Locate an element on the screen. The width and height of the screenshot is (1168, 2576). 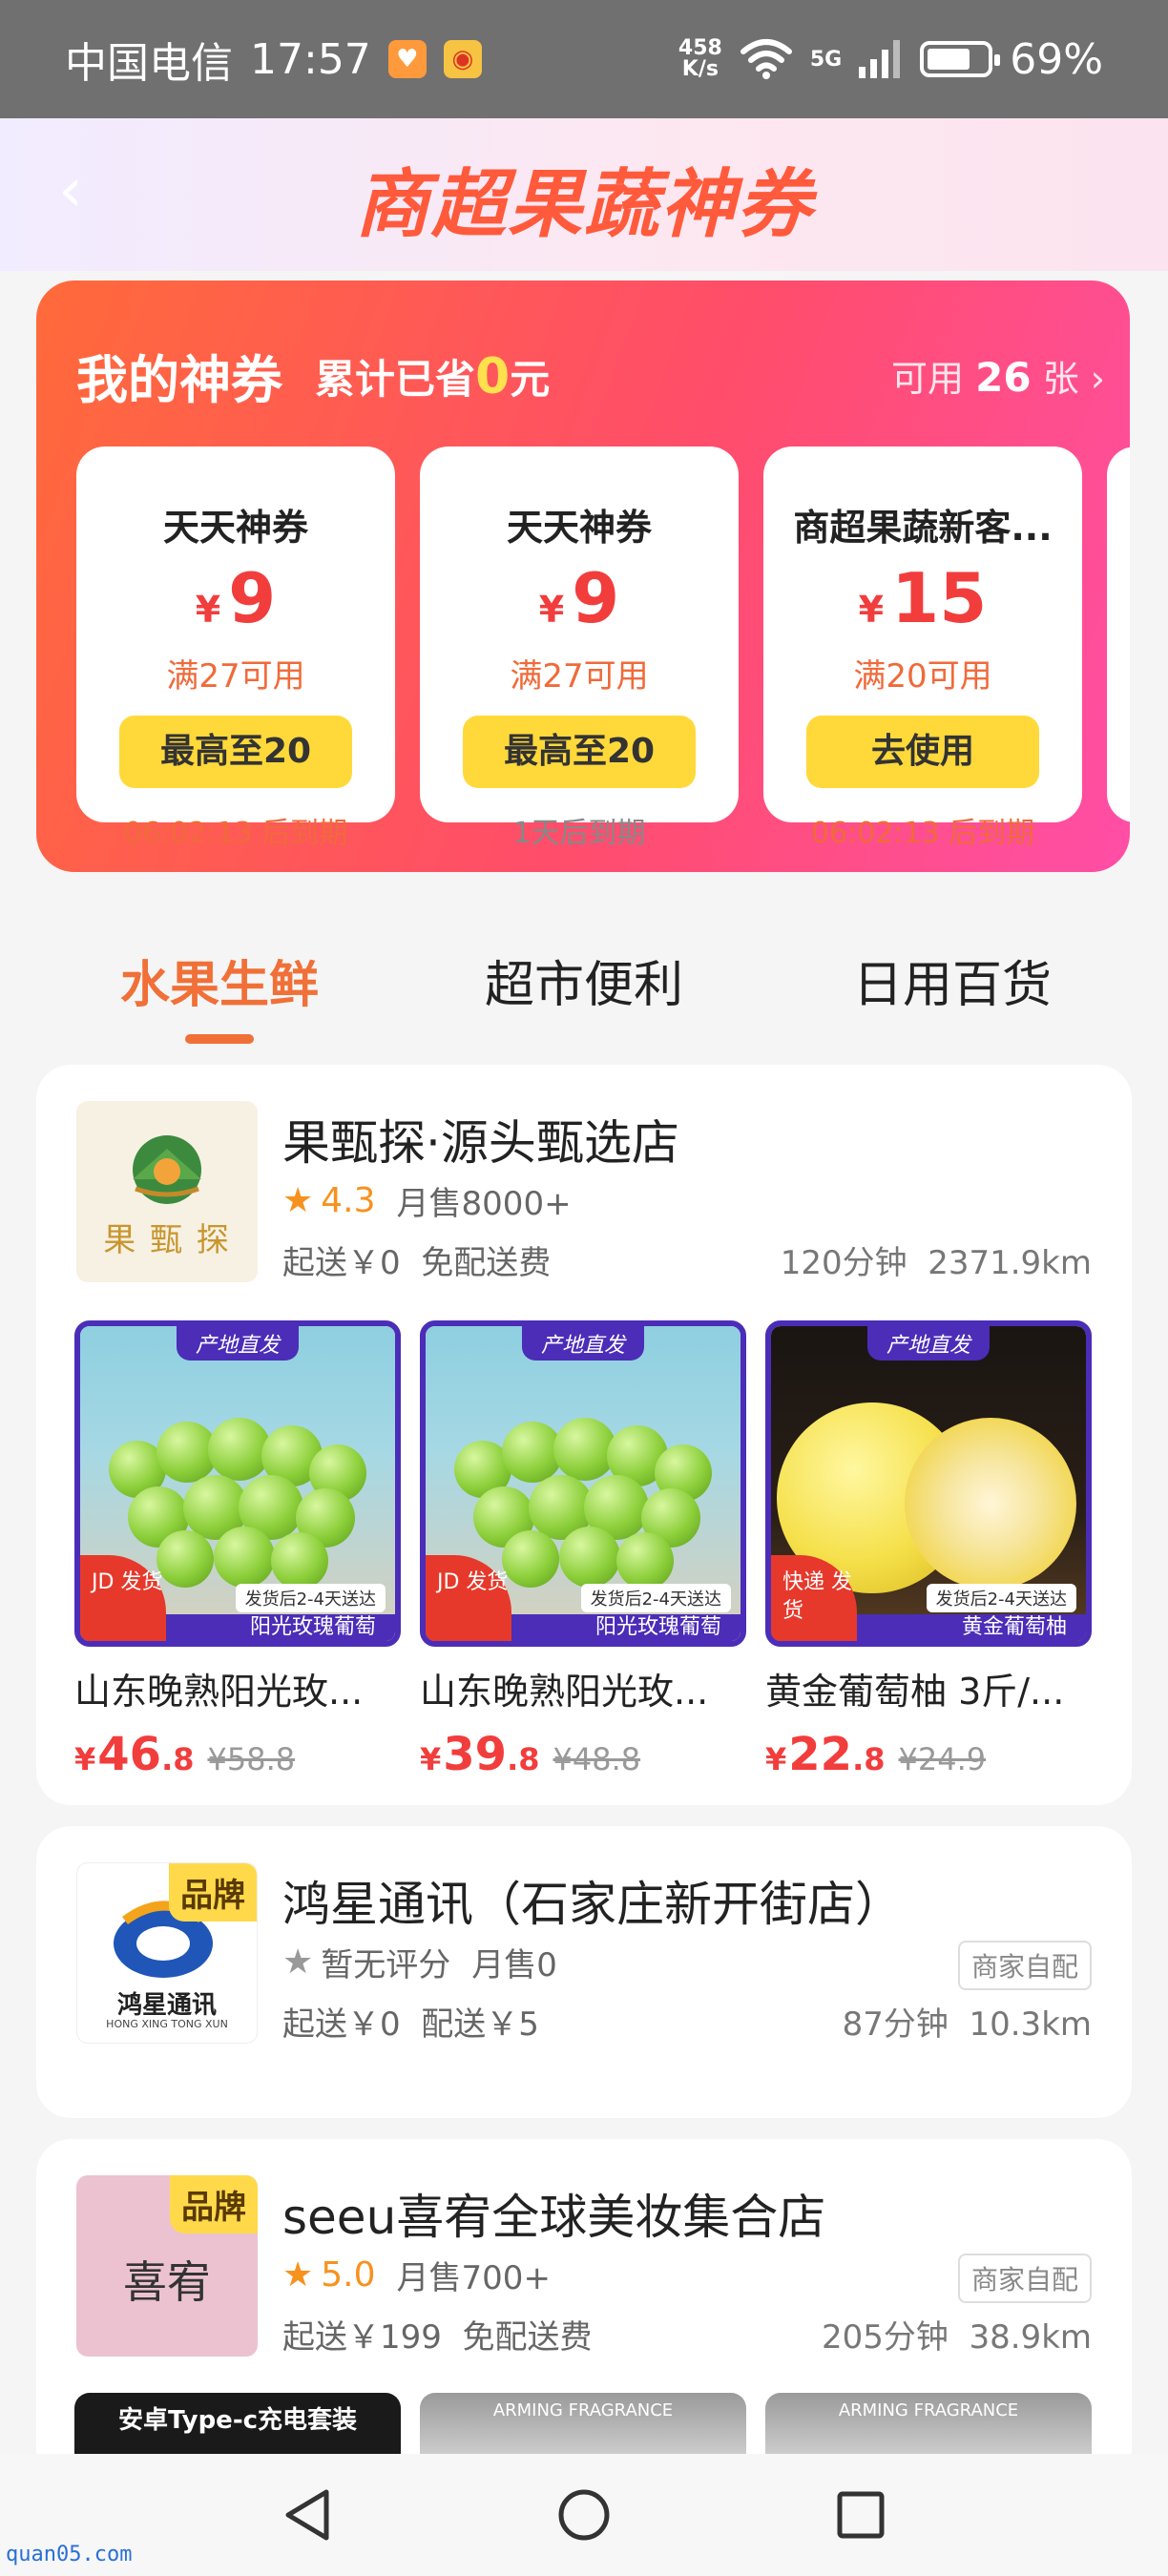
category-tabs: 水果生鲜 超市便利 日用百货 is located at coordinates (584, 980).